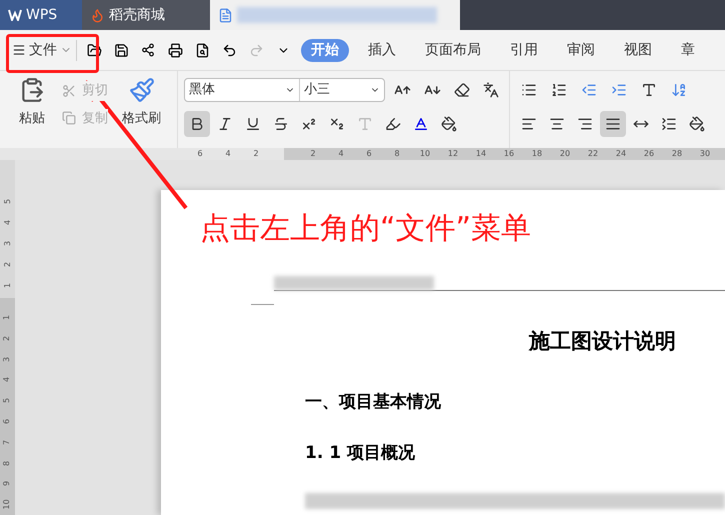  What do you see at coordinates (603, 341) in the screenshot?
I see `document-title: 施工图设计说明` at bounding box center [603, 341].